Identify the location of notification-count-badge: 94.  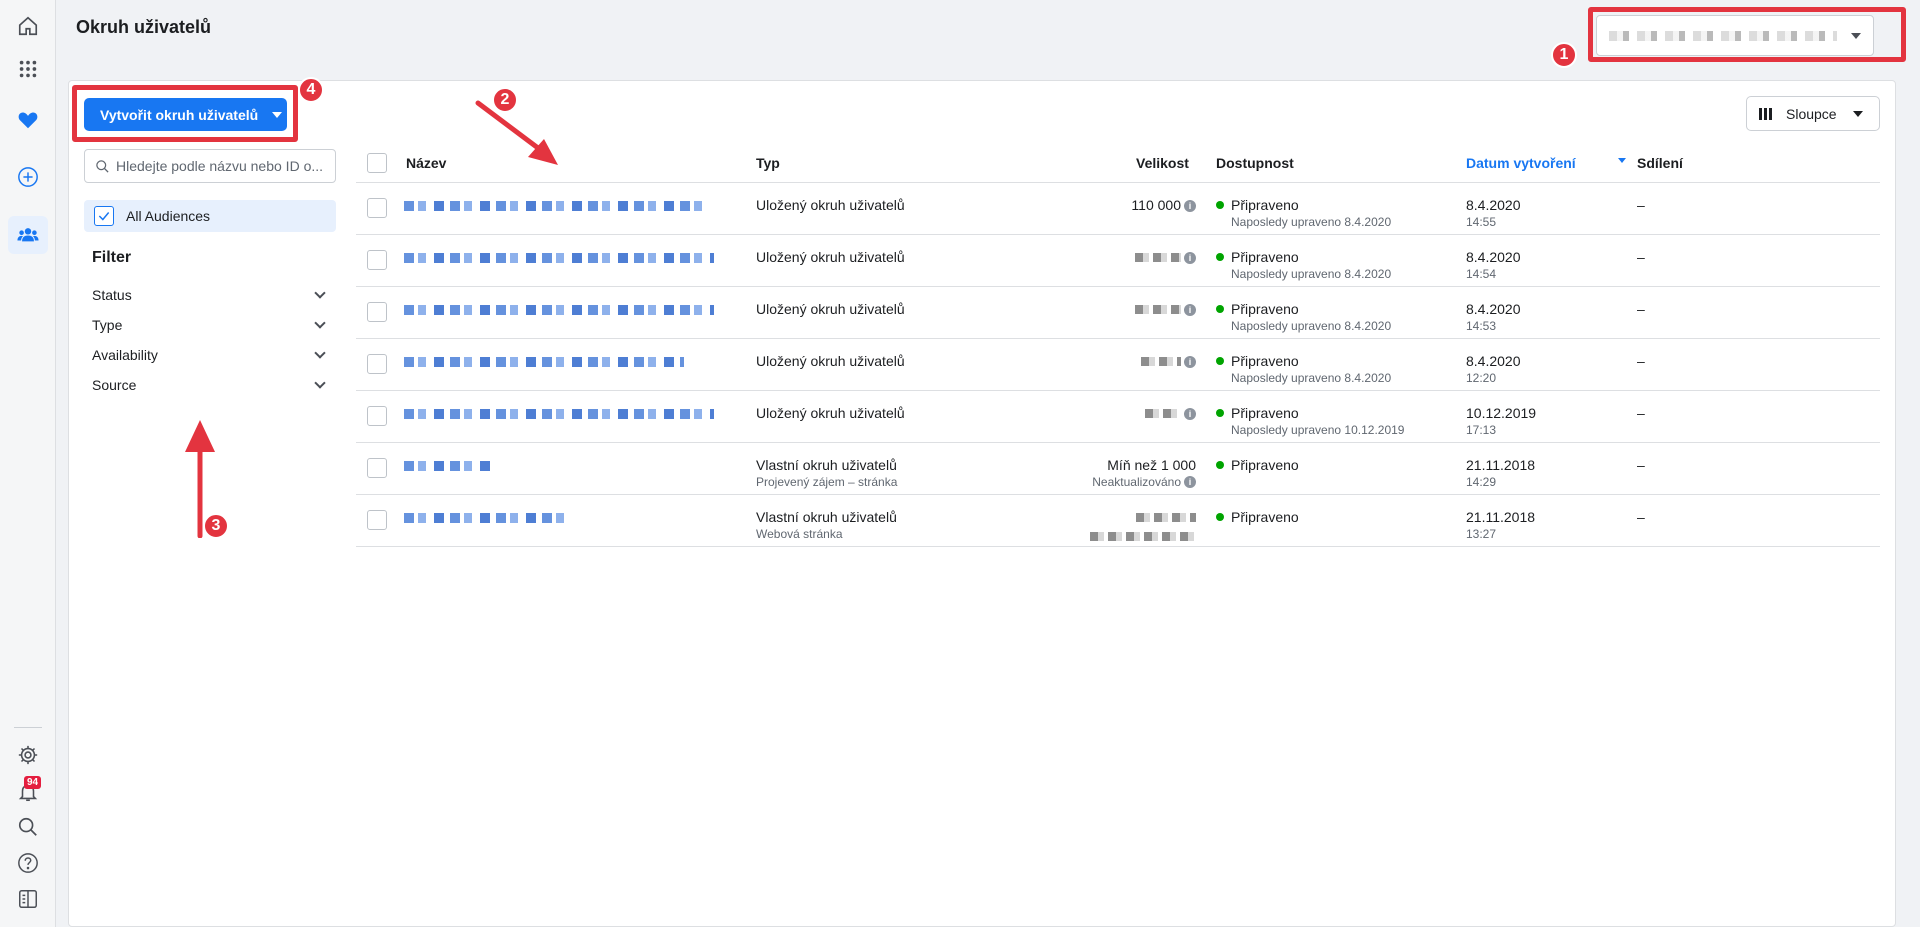
(33, 782).